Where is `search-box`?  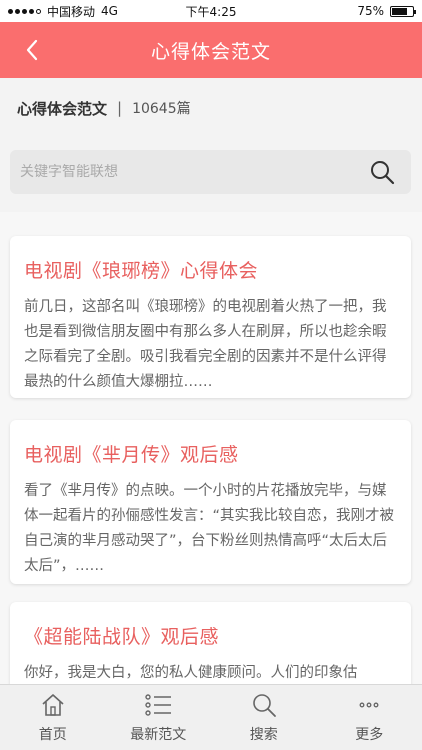 search-box is located at coordinates (210, 172).